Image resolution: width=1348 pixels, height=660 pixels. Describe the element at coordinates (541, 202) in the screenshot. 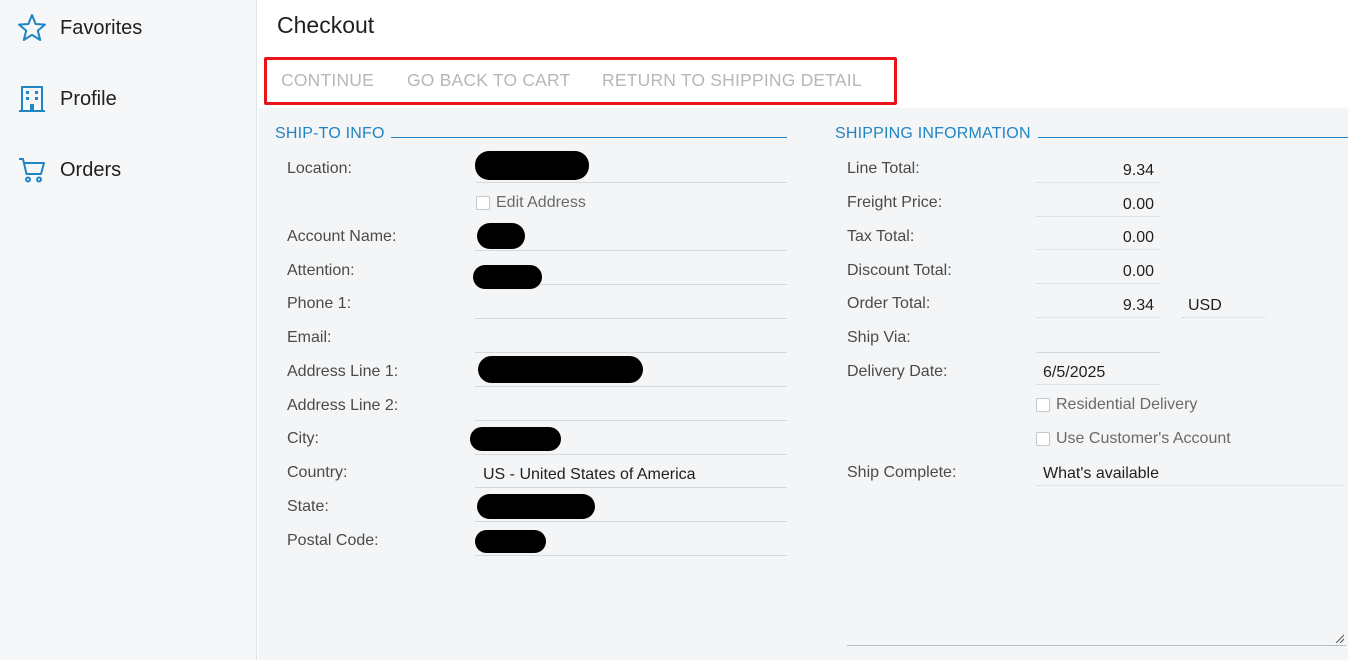

I see `edit-address-label: Edit Address` at that location.